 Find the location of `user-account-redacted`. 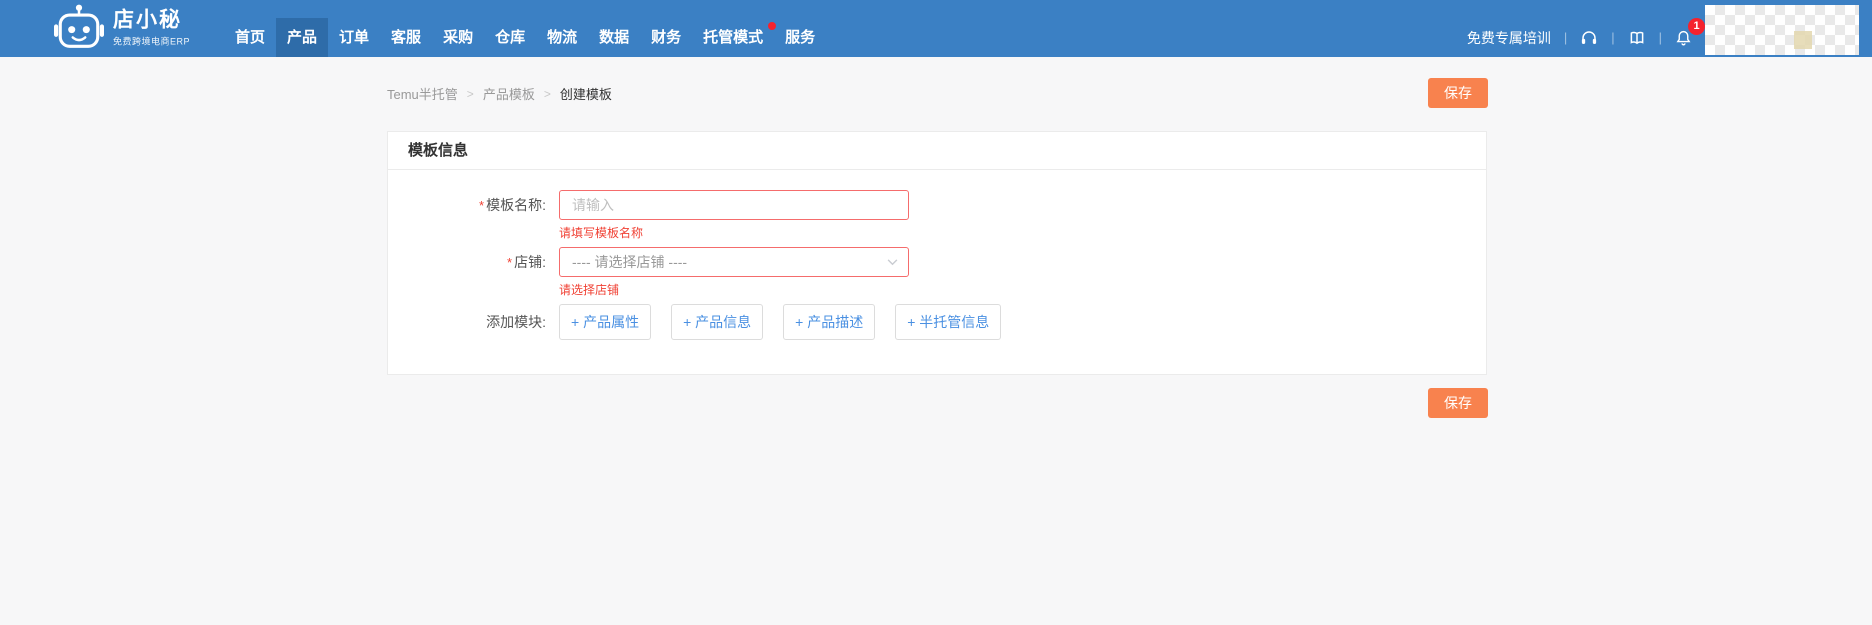

user-account-redacted is located at coordinates (1782, 30).